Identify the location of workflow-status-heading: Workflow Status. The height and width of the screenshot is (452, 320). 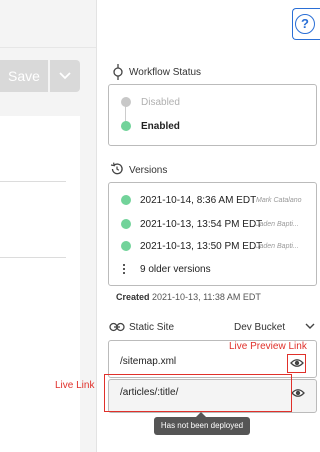
(165, 72).